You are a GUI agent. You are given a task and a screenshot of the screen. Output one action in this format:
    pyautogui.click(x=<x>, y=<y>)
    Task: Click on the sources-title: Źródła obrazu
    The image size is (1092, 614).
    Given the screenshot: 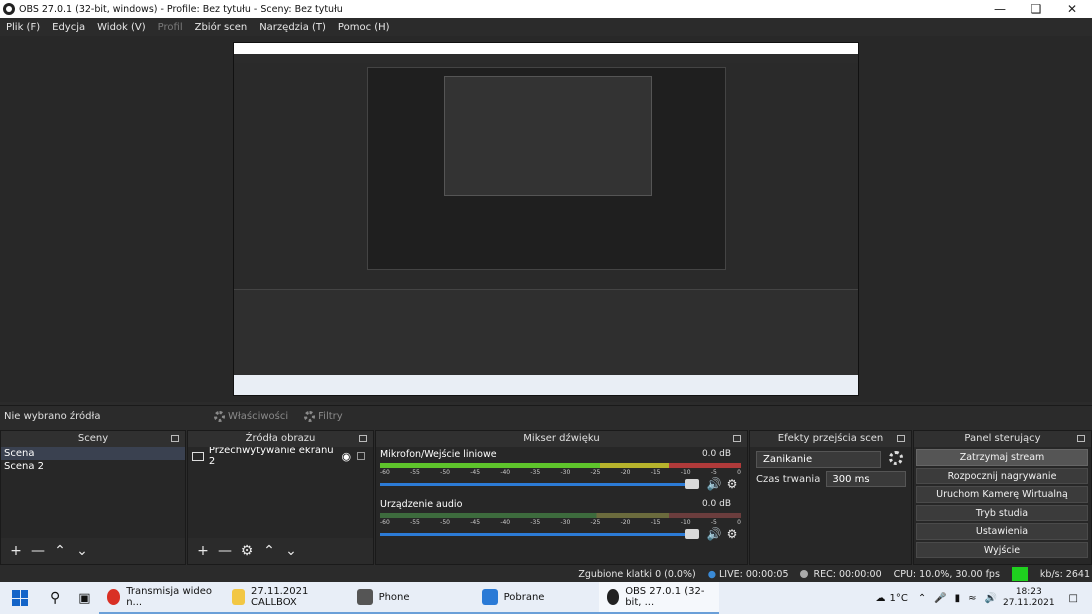 What is the action you would take?
    pyautogui.click(x=280, y=438)
    